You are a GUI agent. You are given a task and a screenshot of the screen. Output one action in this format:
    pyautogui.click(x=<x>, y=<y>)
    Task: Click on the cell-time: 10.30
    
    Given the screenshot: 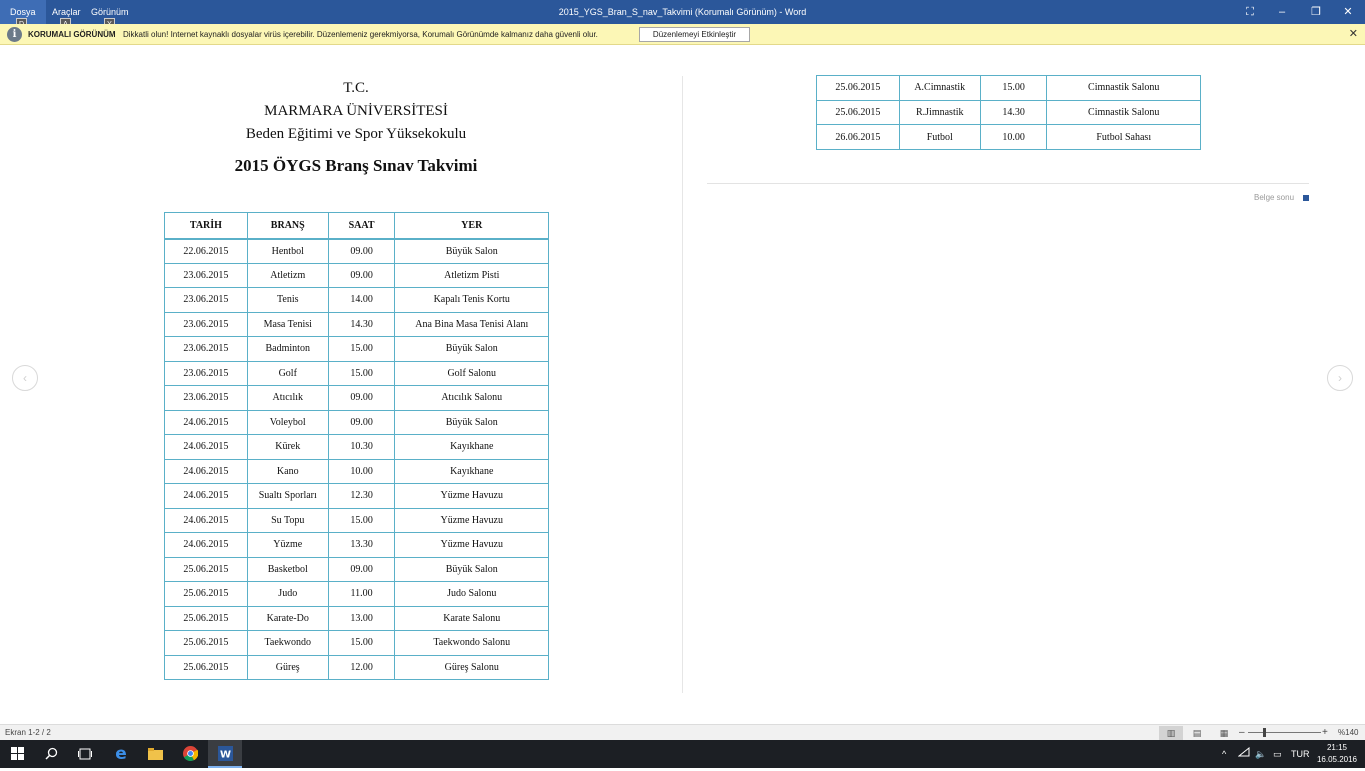 What is the action you would take?
    pyautogui.click(x=361, y=447)
    